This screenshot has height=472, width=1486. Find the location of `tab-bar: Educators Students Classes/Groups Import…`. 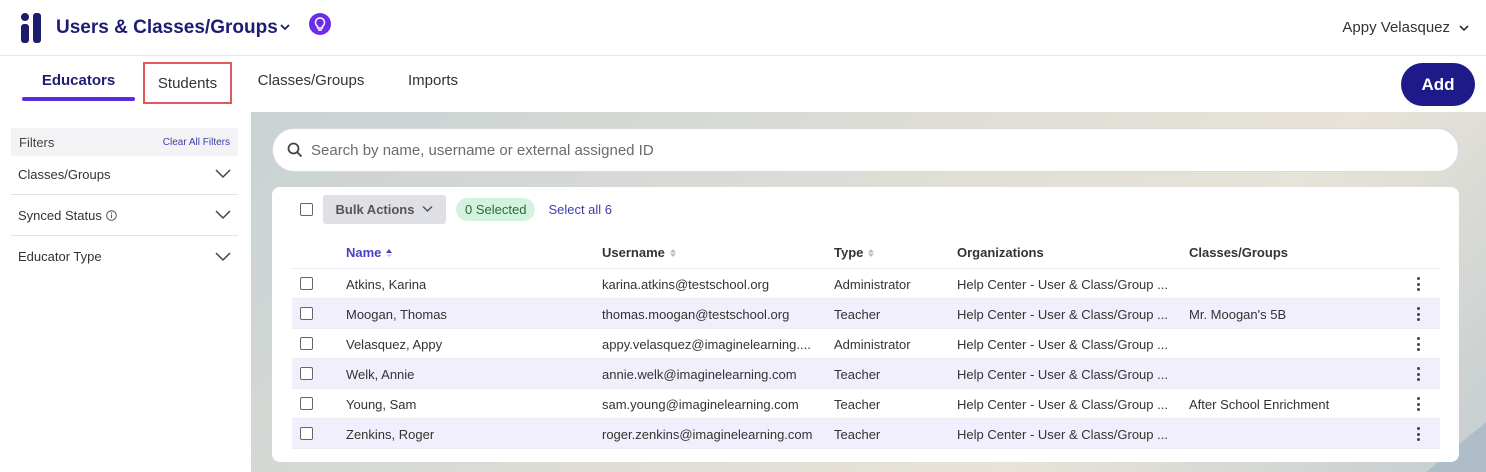

tab-bar: Educators Students Classes/Groups Import… is located at coordinates (743, 84).